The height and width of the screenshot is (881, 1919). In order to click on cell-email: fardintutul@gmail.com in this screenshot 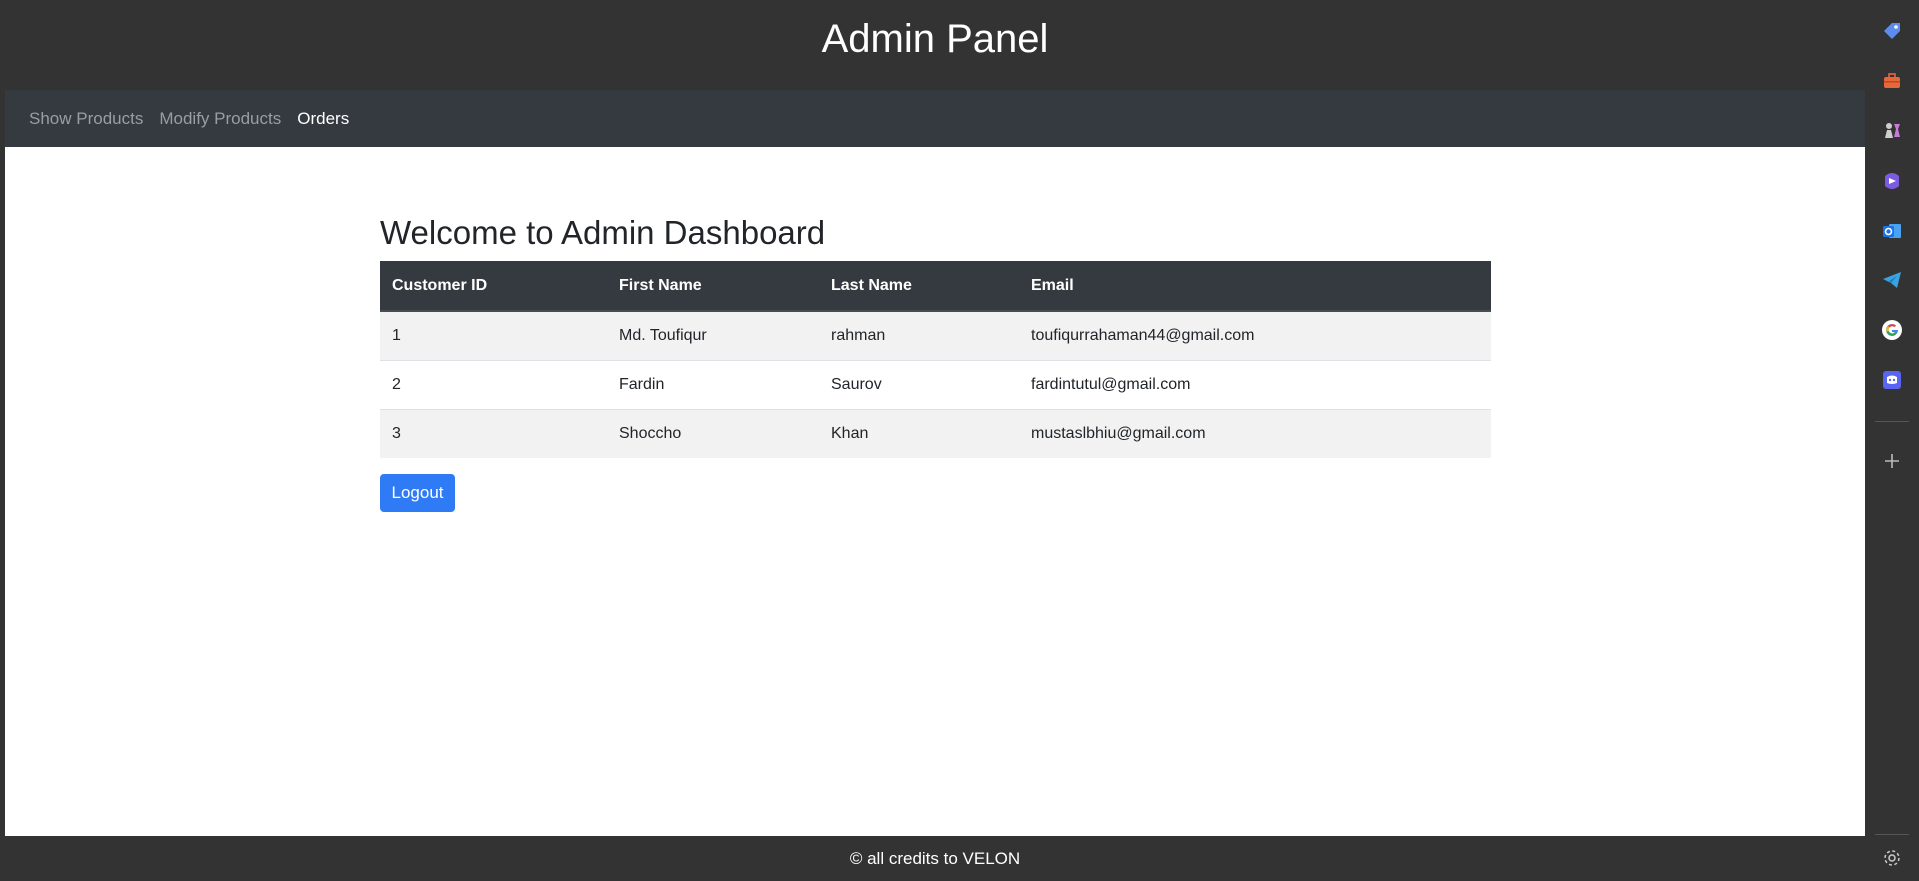, I will do `click(1255, 384)`.